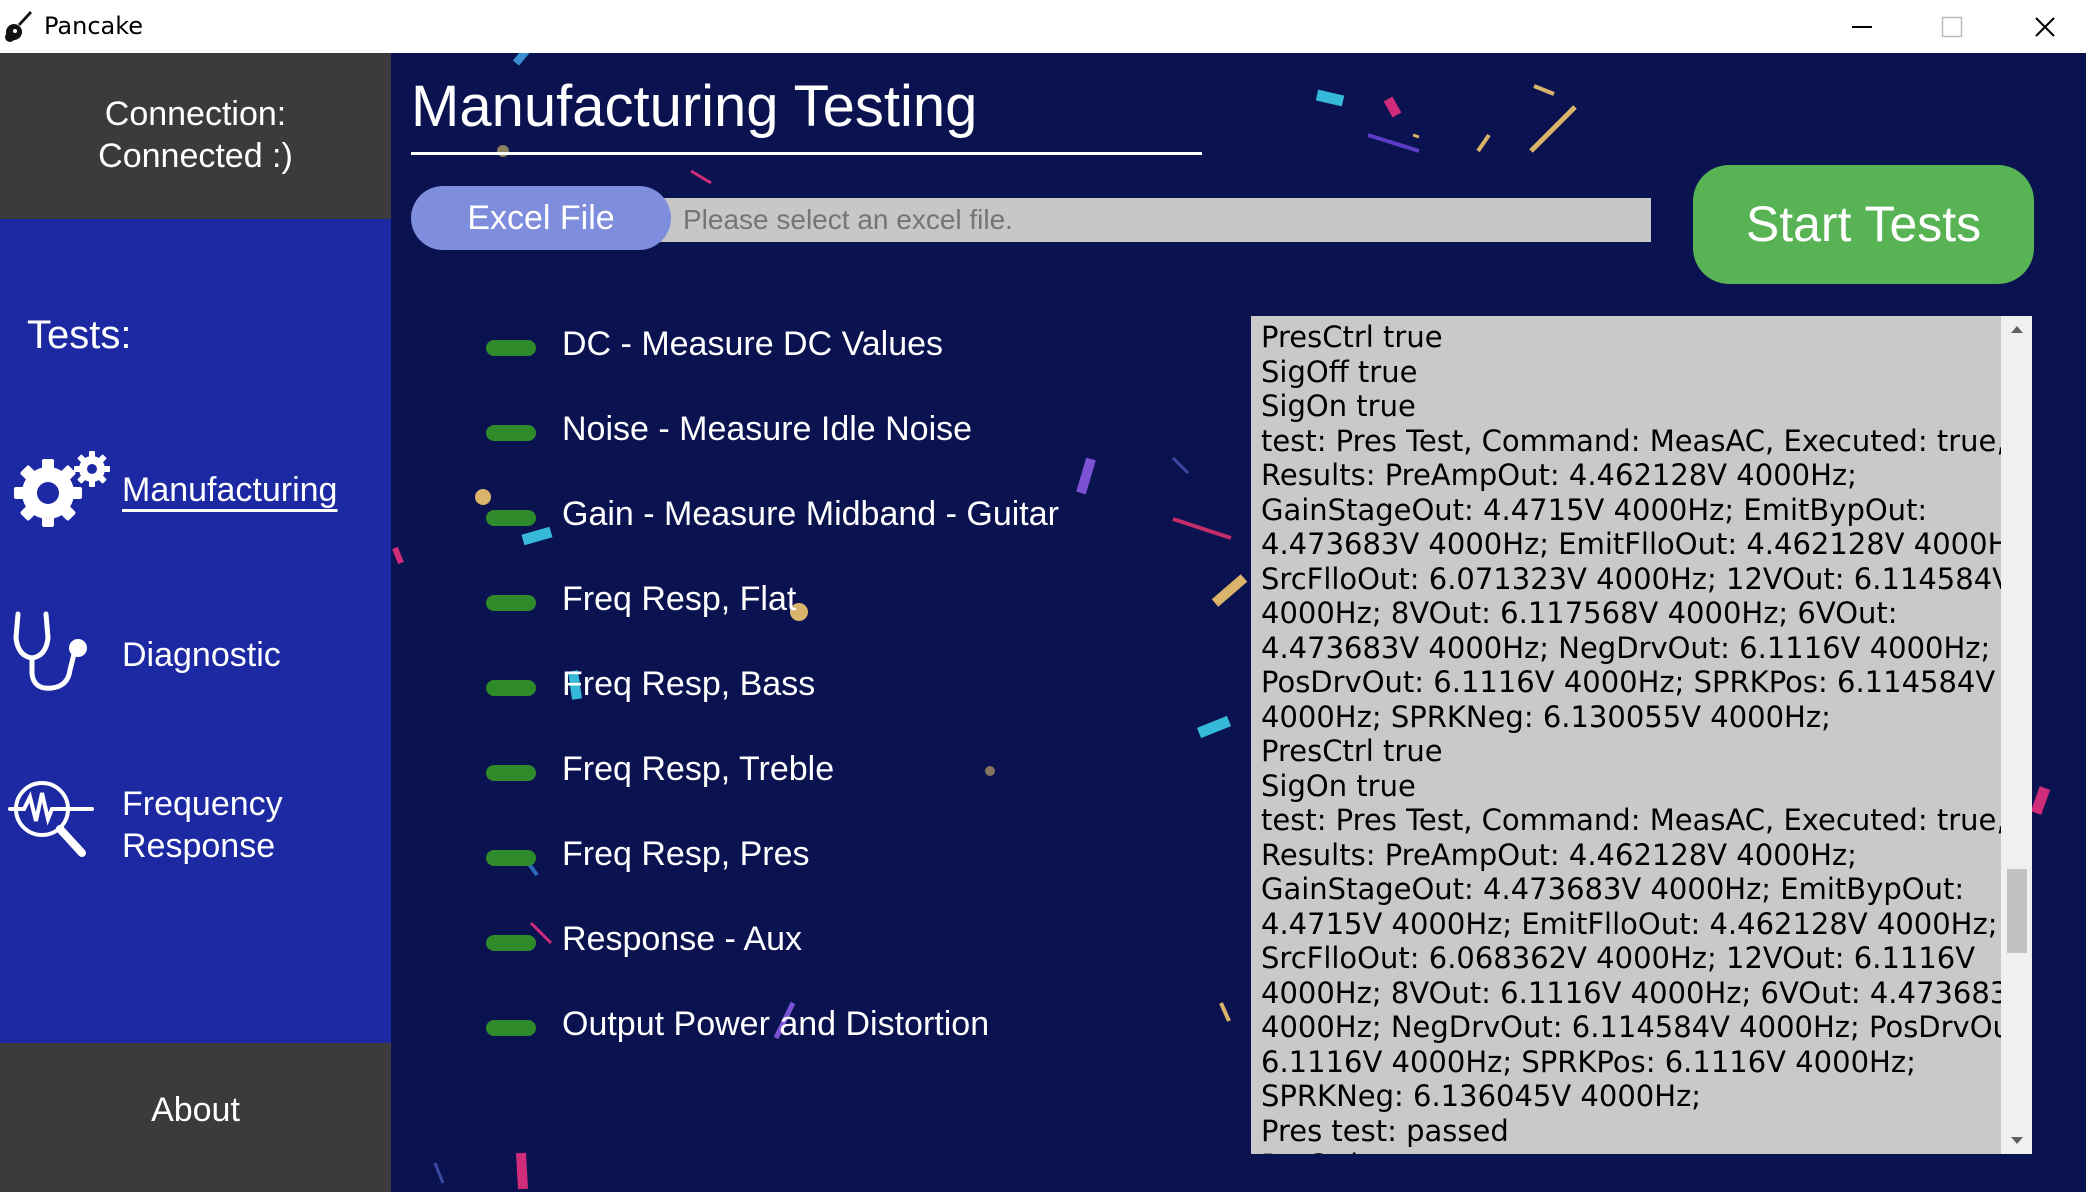 This screenshot has height=1192, width=2086. I want to click on scroll-thumb, so click(2017, 911).